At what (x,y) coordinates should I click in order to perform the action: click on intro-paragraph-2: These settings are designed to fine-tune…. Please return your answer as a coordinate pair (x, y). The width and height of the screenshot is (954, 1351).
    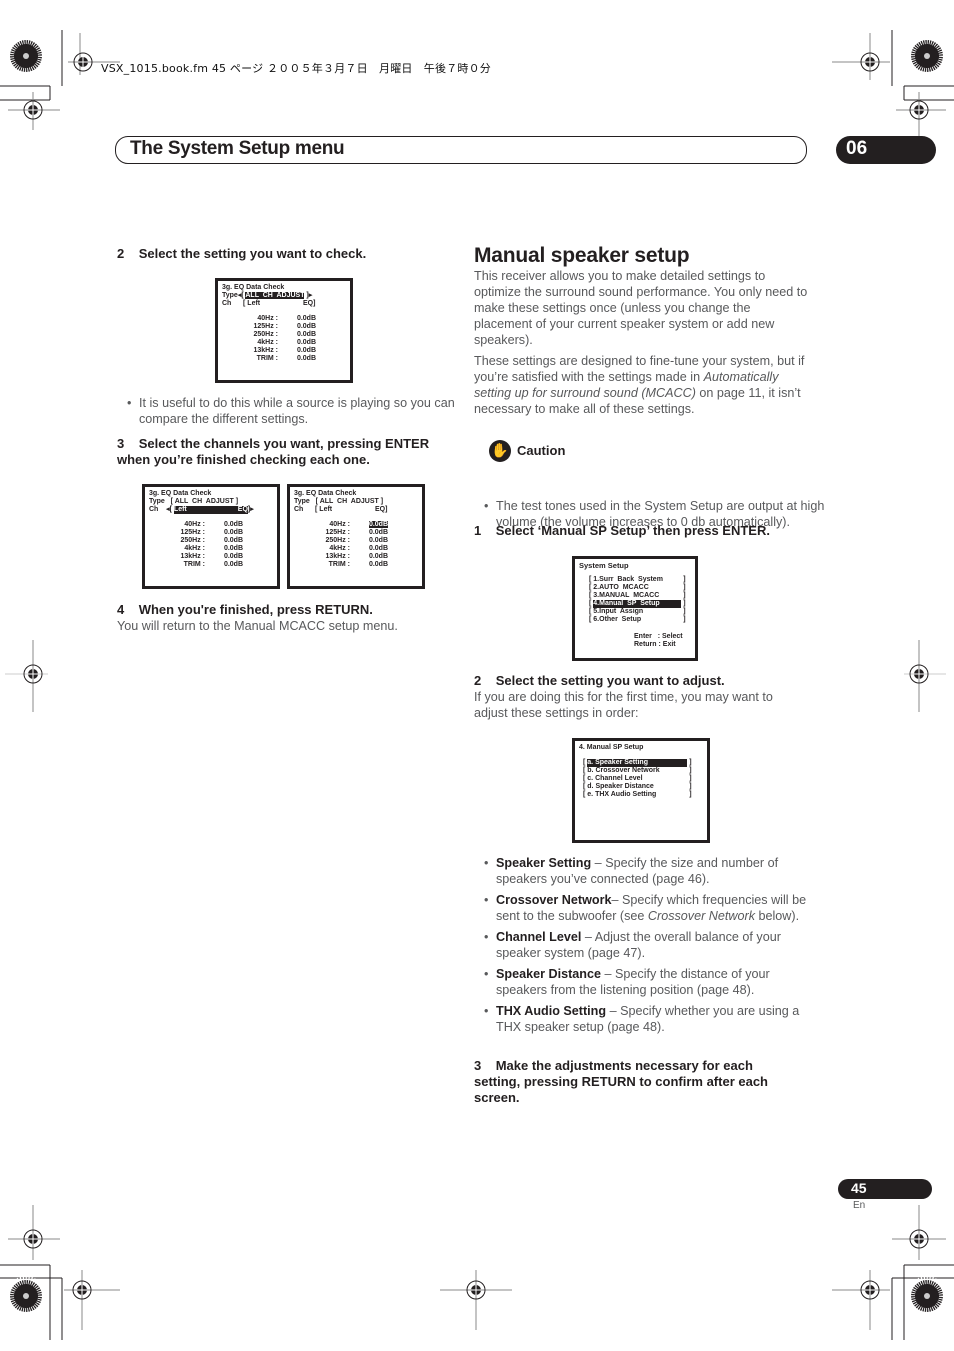
    Looking at the image, I should click on (639, 385).